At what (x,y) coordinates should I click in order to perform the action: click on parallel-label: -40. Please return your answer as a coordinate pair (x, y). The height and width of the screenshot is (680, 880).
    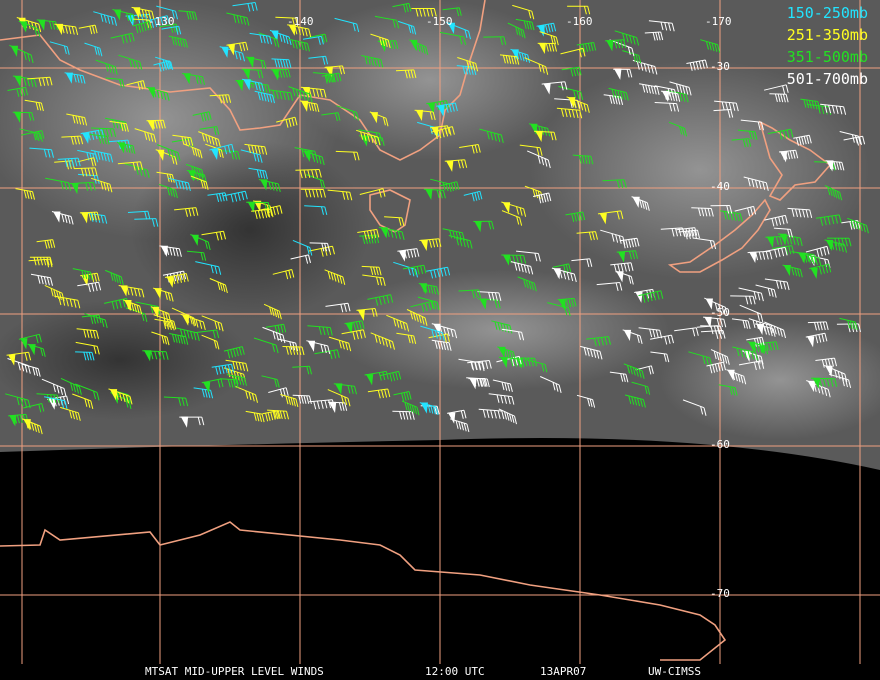
    Looking at the image, I should click on (720, 186).